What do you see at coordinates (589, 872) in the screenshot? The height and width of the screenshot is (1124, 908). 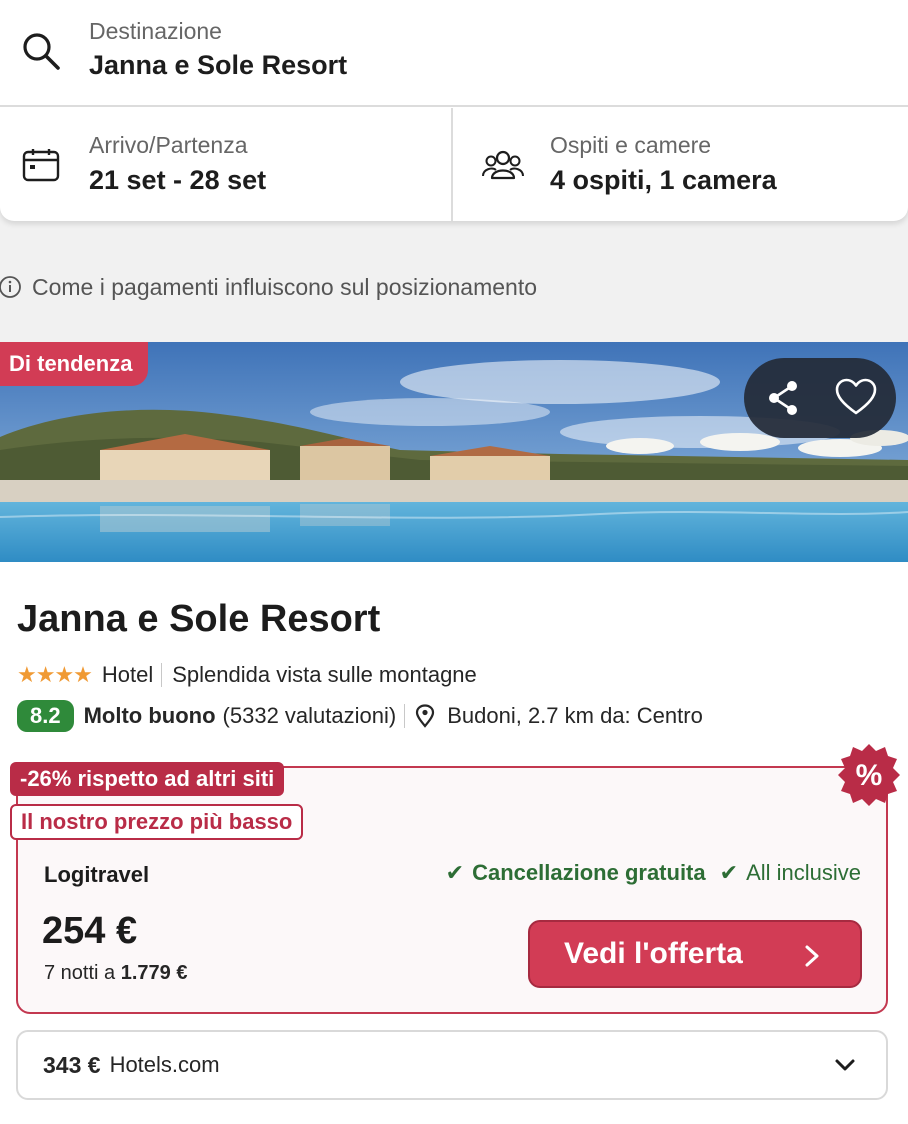 I see `free-cancellation-label: Cancellazione gratuita` at bounding box center [589, 872].